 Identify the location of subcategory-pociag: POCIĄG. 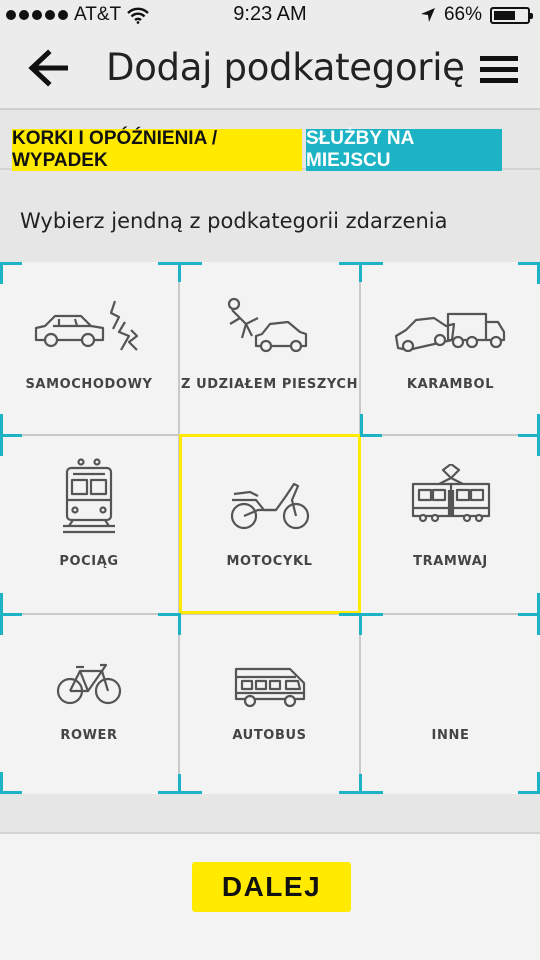
(89, 524).